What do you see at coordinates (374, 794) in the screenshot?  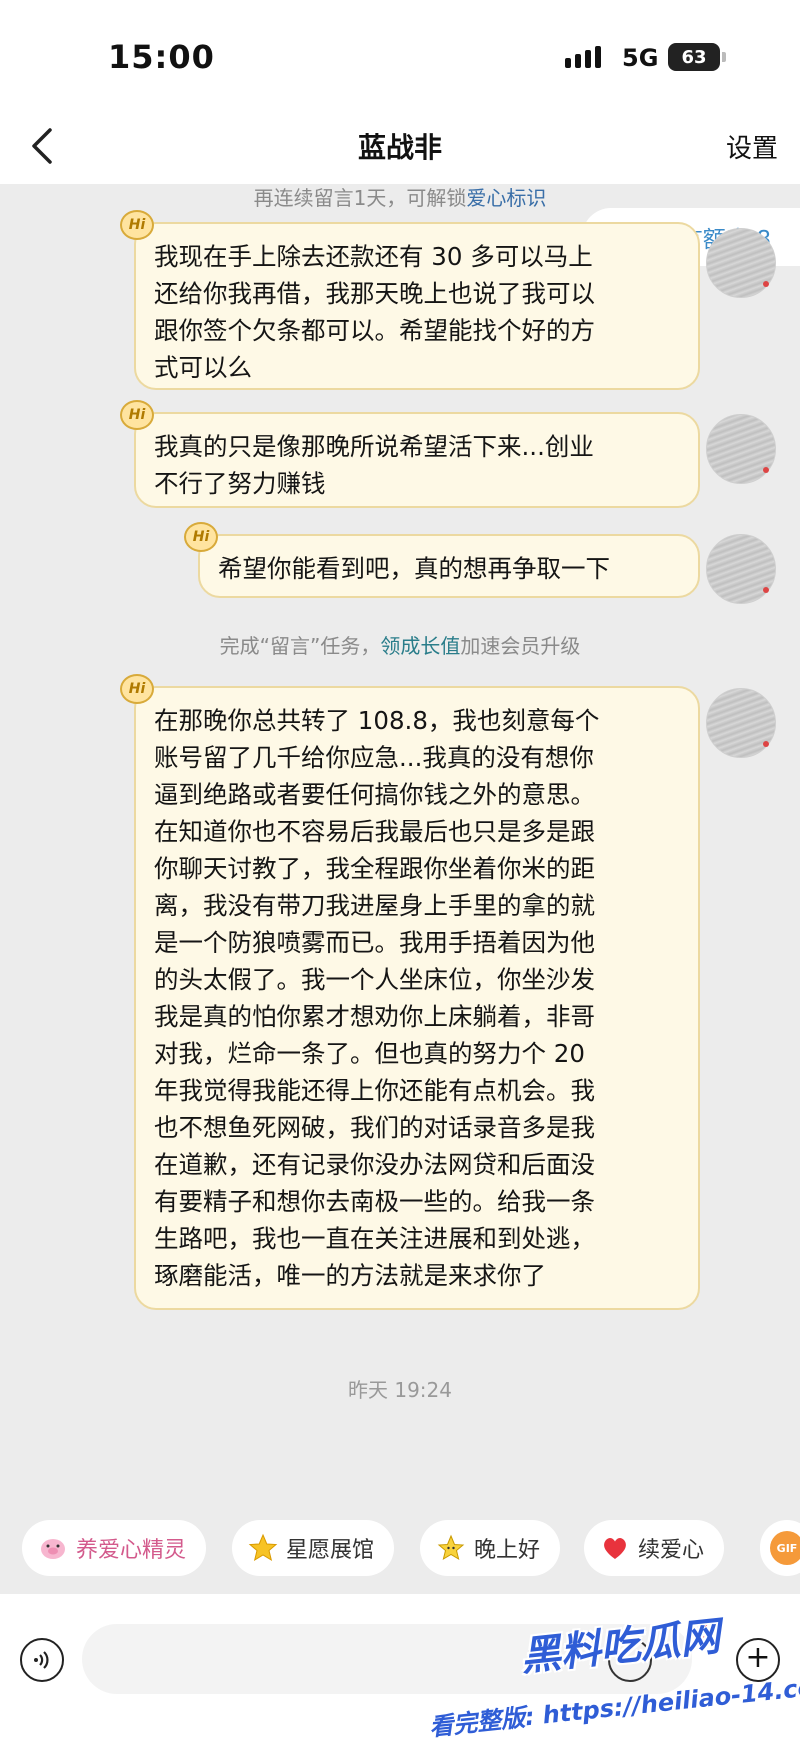 I see `message-line: 逼到绝路或者要任何搞你钱之外的意思。` at bounding box center [374, 794].